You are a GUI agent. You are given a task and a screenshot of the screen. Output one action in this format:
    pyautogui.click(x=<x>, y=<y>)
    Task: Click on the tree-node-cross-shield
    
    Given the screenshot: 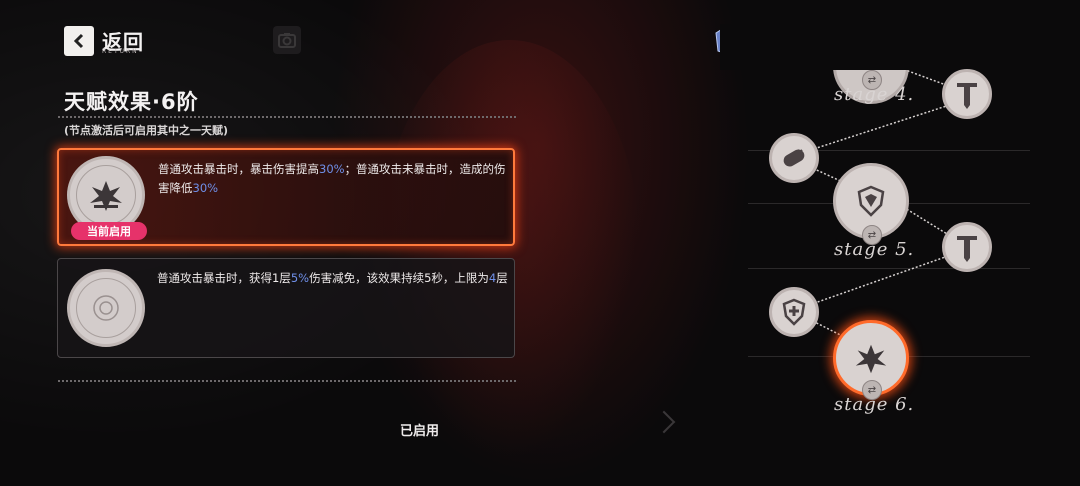 What is the action you would take?
    pyautogui.click(x=794, y=312)
    